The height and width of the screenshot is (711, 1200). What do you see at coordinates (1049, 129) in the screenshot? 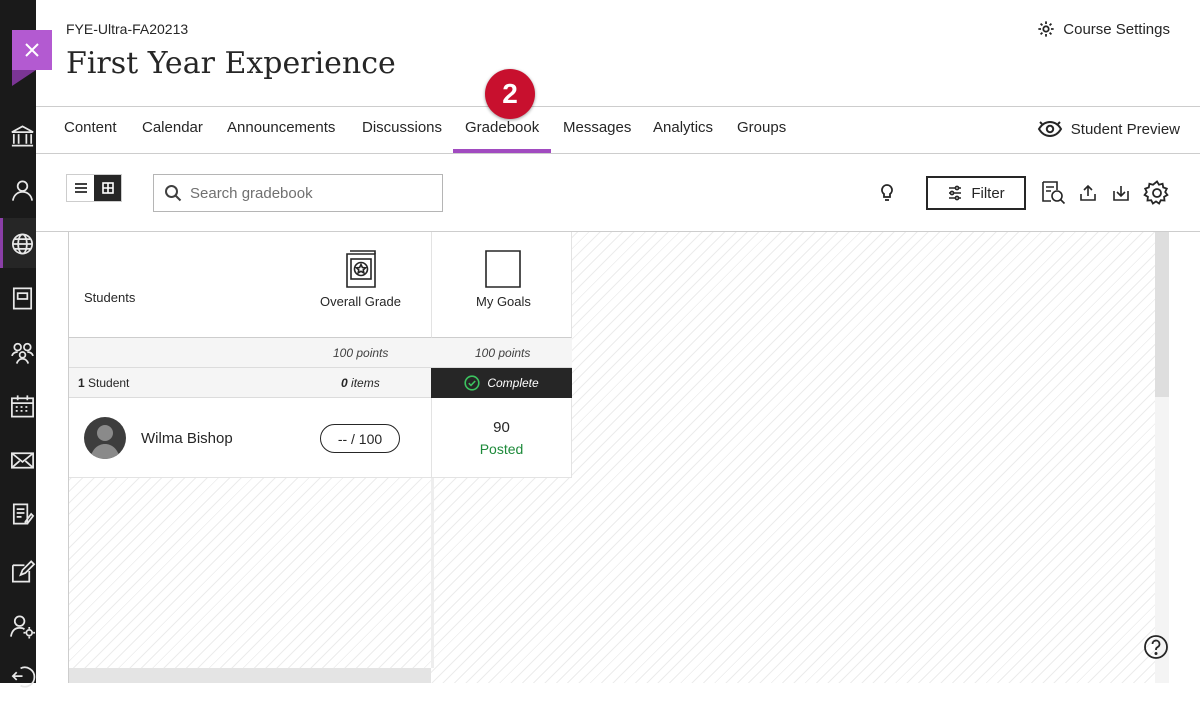
I see `preview-eye-icon` at bounding box center [1049, 129].